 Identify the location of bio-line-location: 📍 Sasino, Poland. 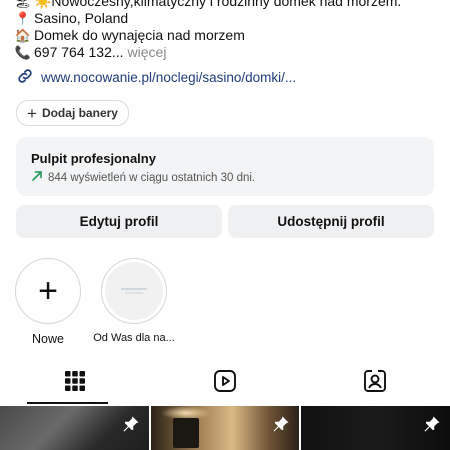
(229, 18).